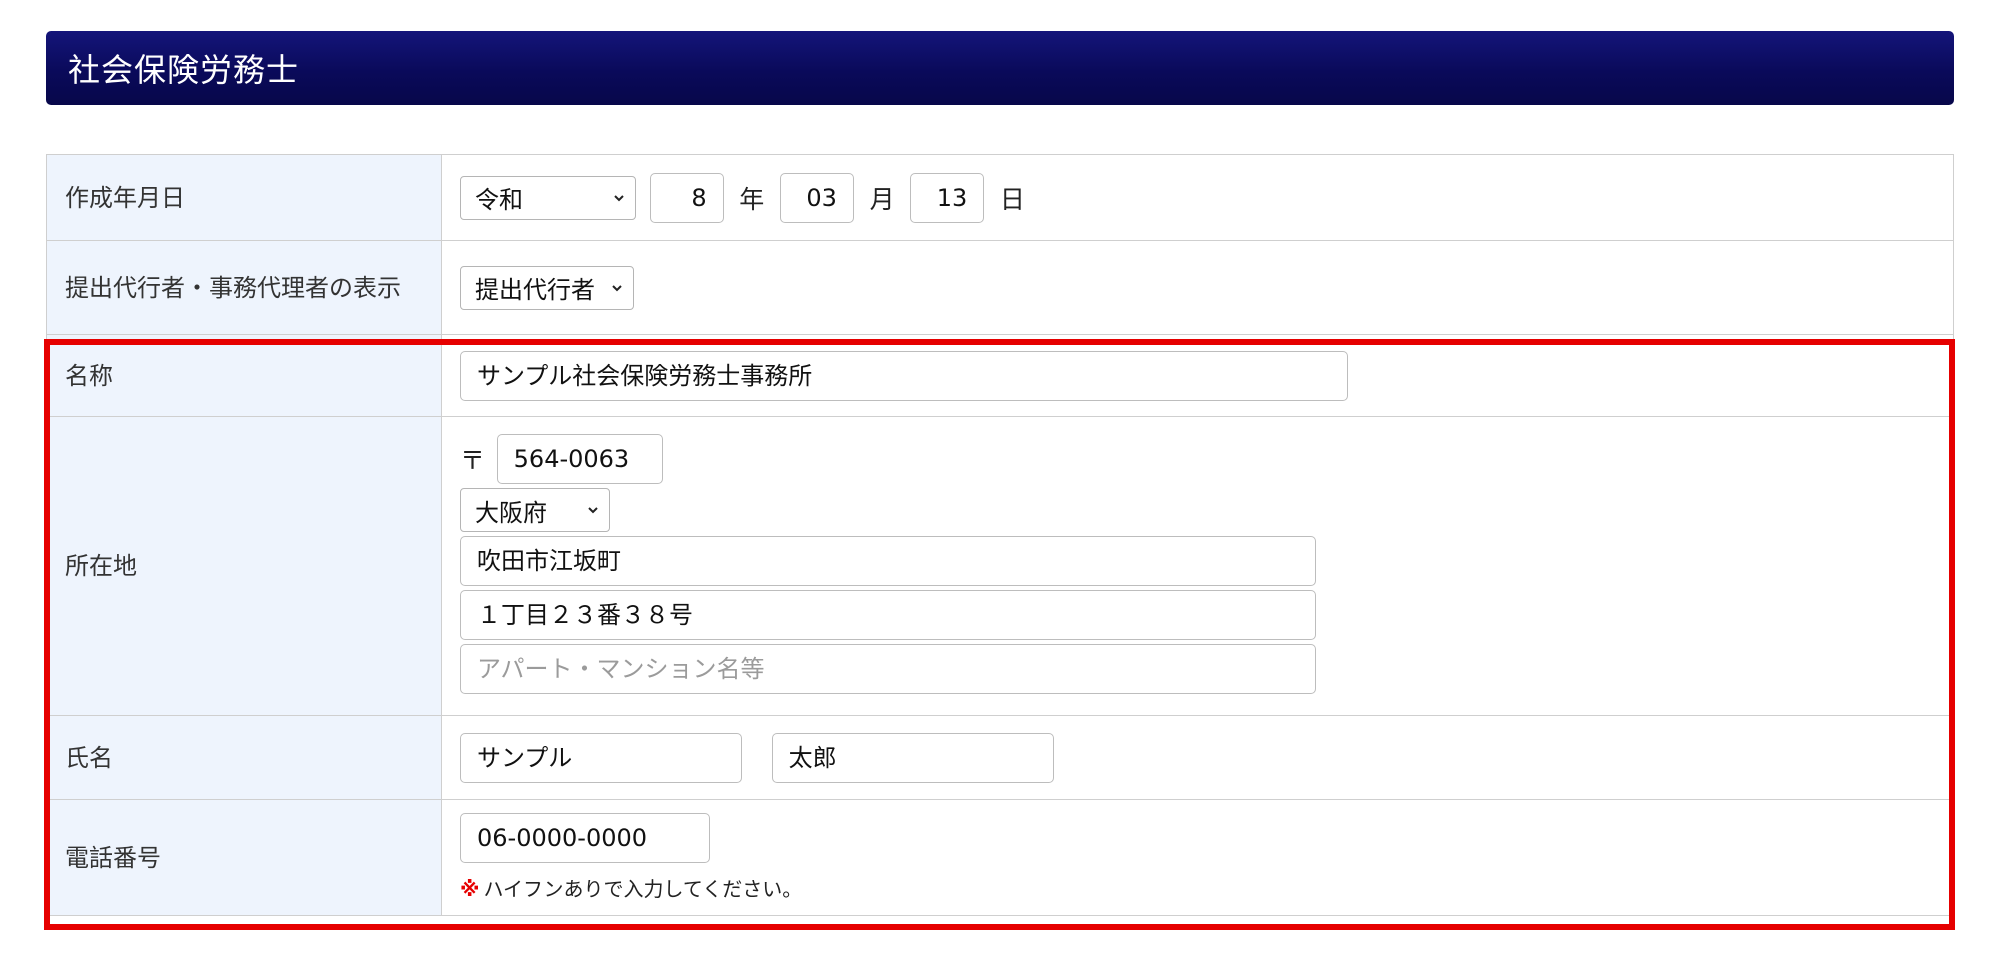 The image size is (2000, 957). What do you see at coordinates (511, 512) in the screenshot?
I see `prefecture-value: 大阪府` at bounding box center [511, 512].